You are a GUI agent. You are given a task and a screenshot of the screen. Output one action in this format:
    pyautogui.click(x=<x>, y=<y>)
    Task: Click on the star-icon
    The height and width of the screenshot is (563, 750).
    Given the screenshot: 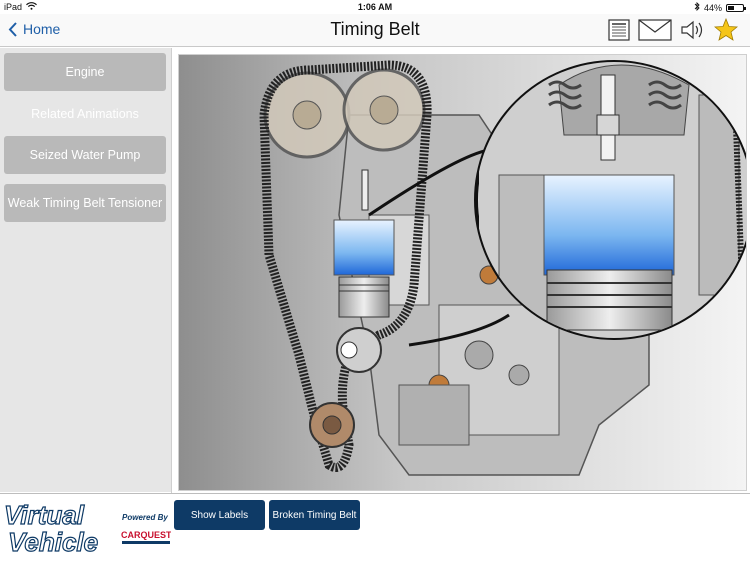 What is the action you would take?
    pyautogui.click(x=726, y=31)
    